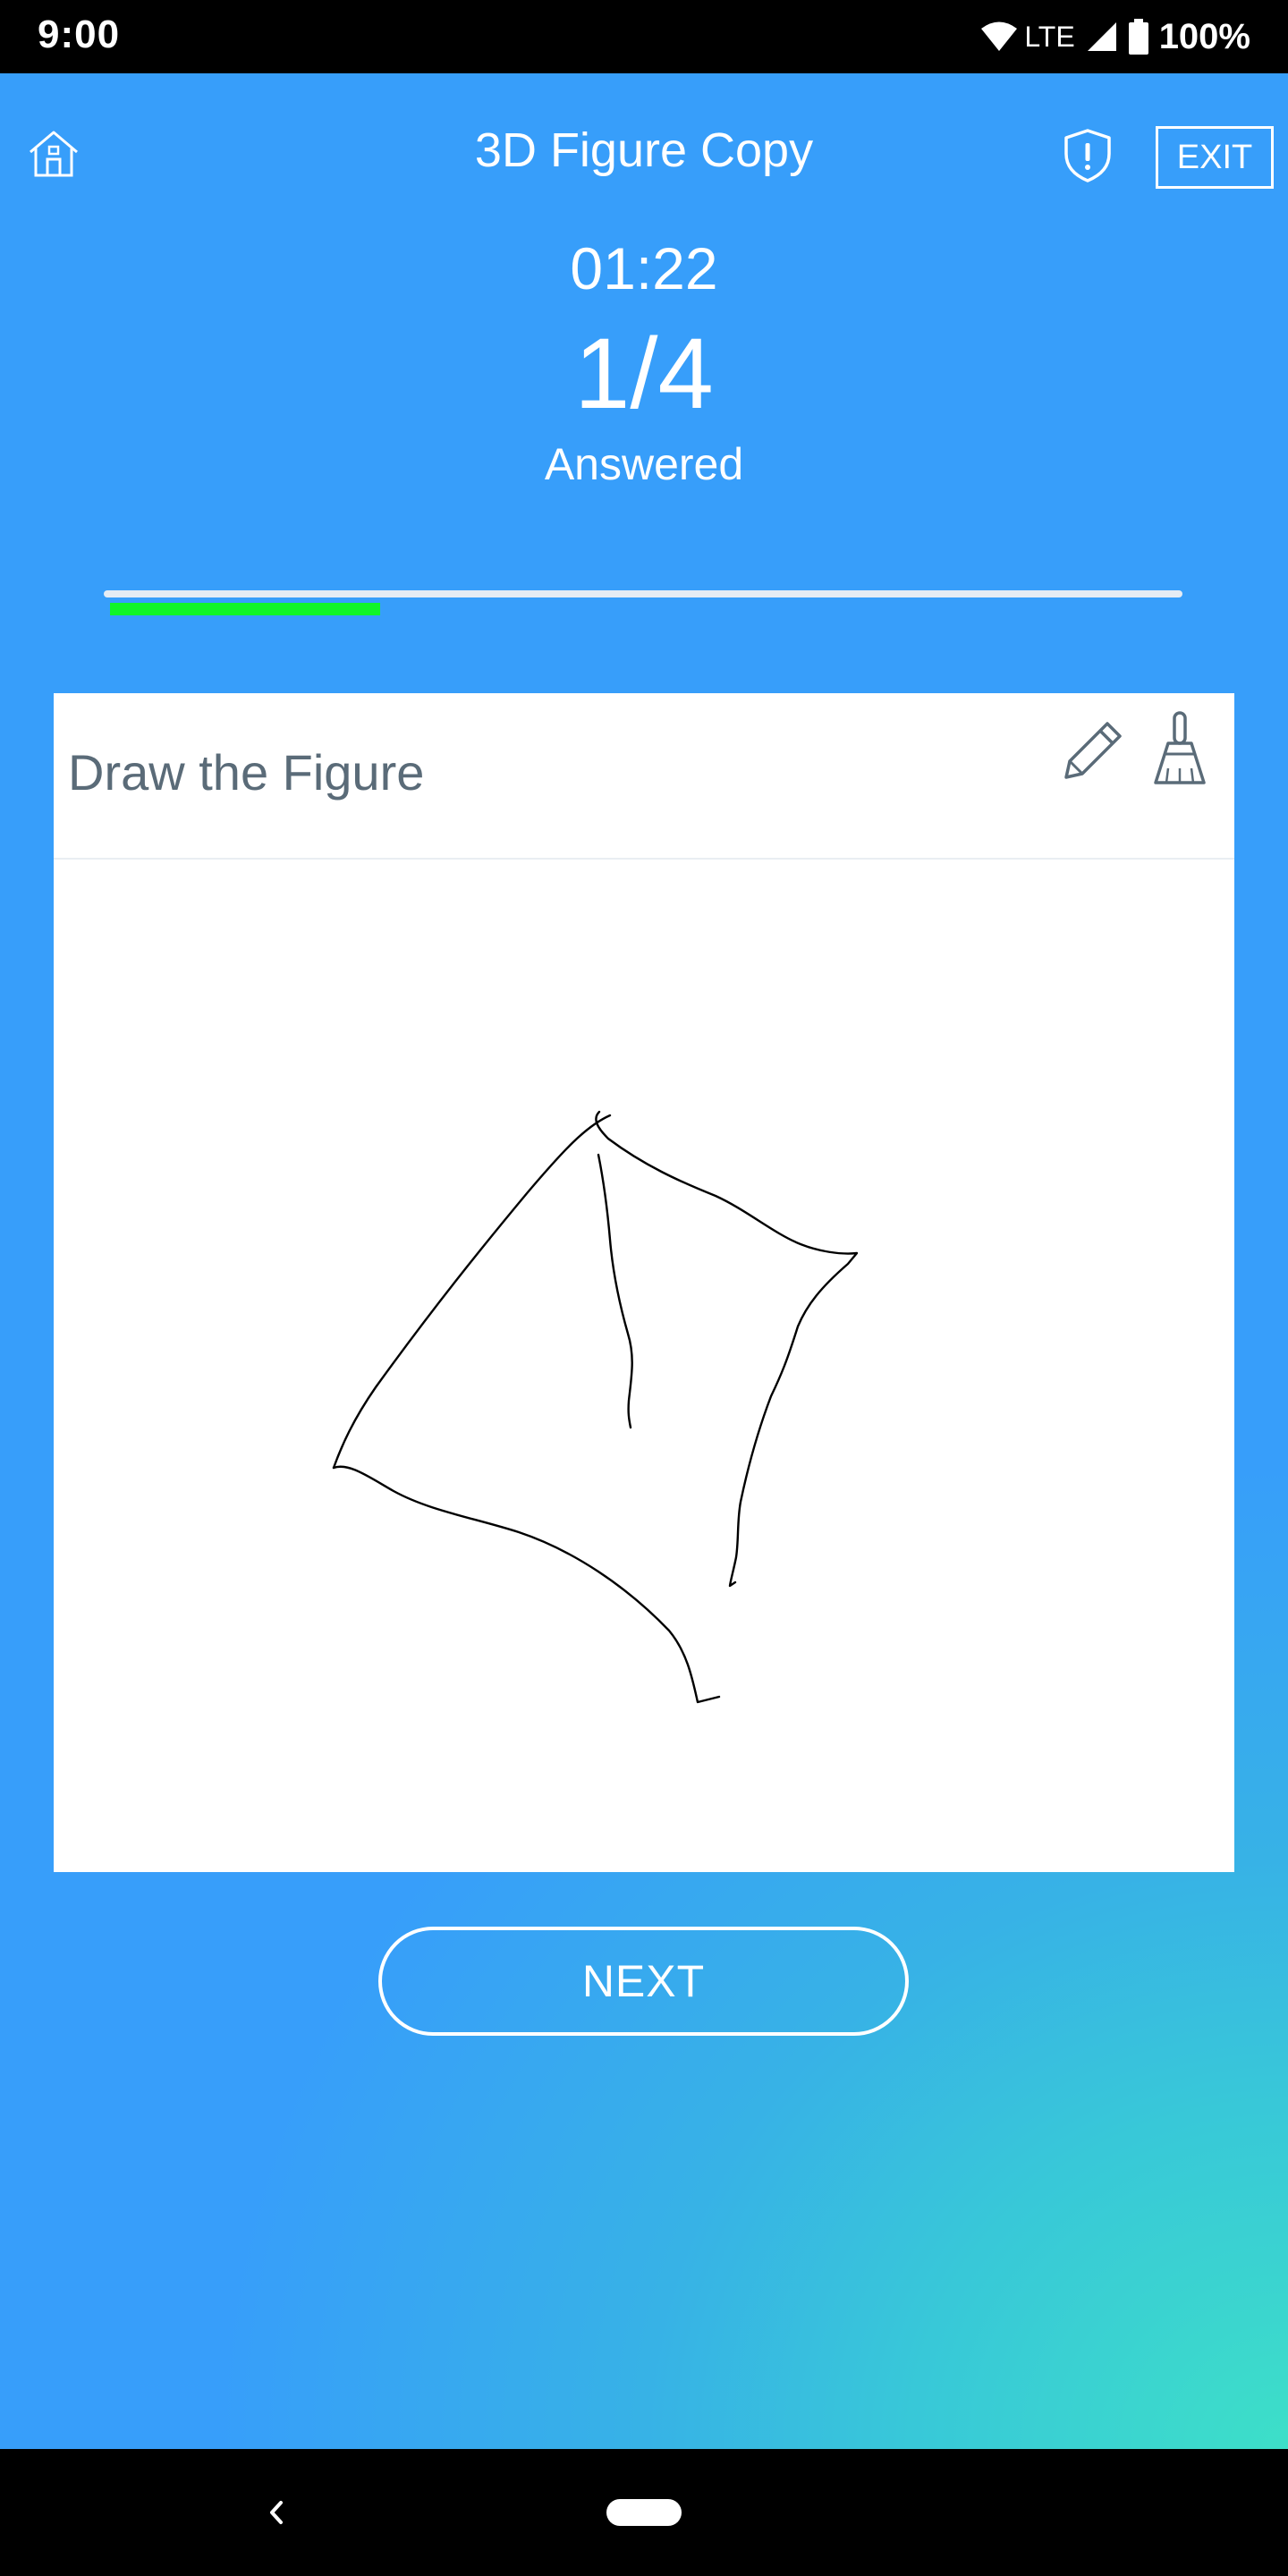  I want to click on answered-count: 1/4, so click(644, 373).